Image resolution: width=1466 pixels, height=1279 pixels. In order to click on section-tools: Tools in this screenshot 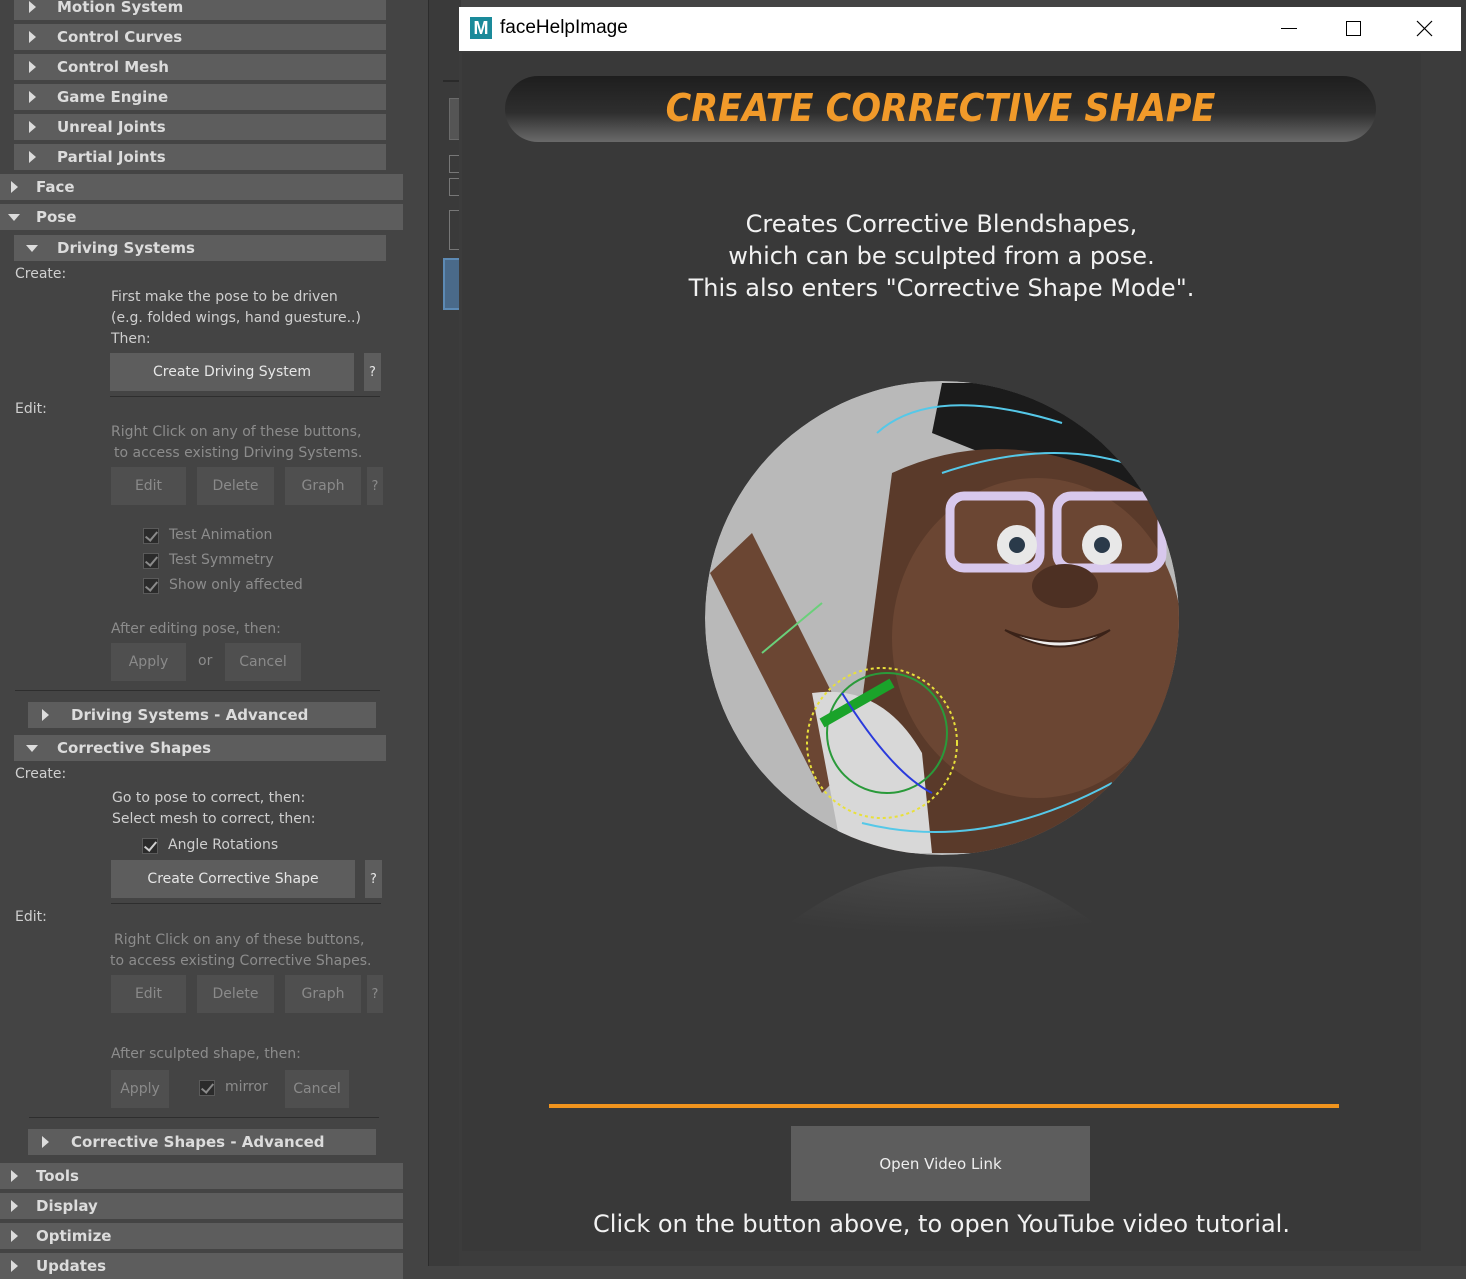, I will do `click(201, 1176)`.